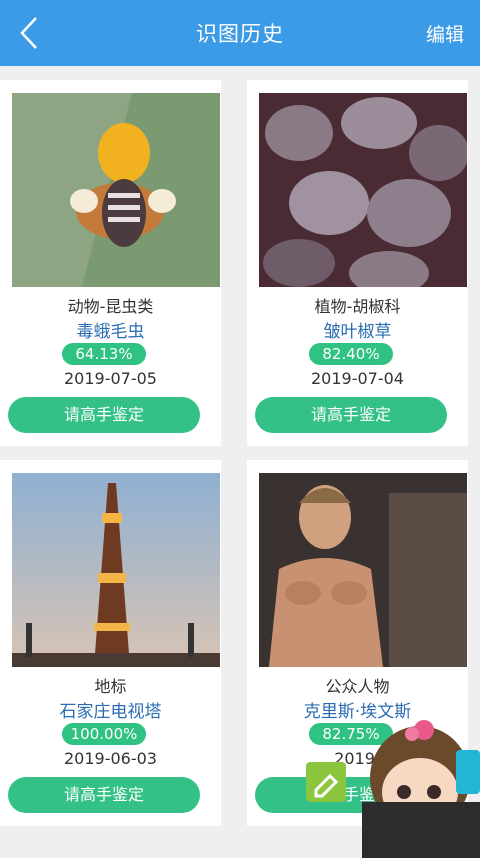 The image size is (480, 858). Describe the element at coordinates (110, 709) in the screenshot. I see `card-species-name: 石家庄电视塔` at that location.